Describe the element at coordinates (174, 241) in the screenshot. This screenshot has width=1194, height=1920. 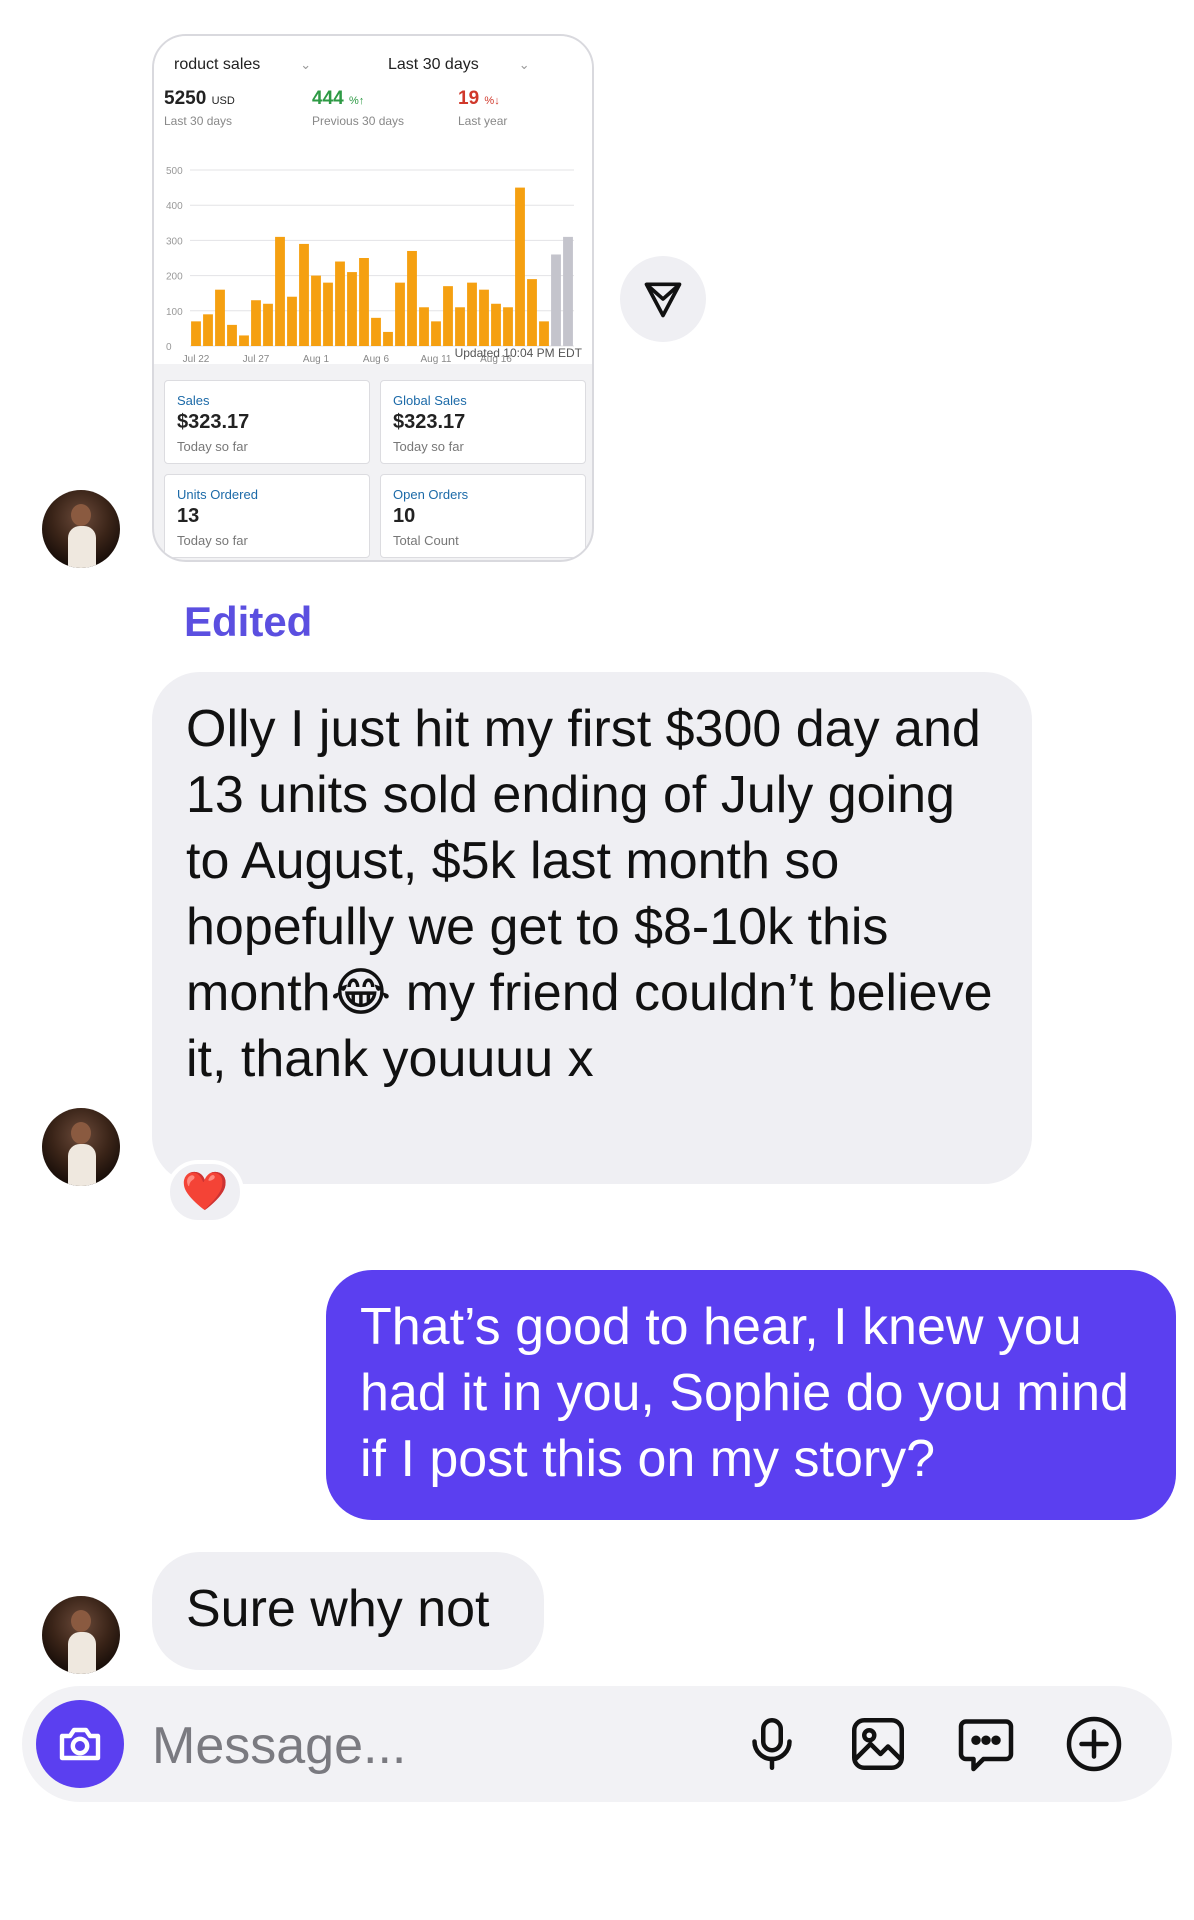
I see `y-tick-label: 300` at that location.